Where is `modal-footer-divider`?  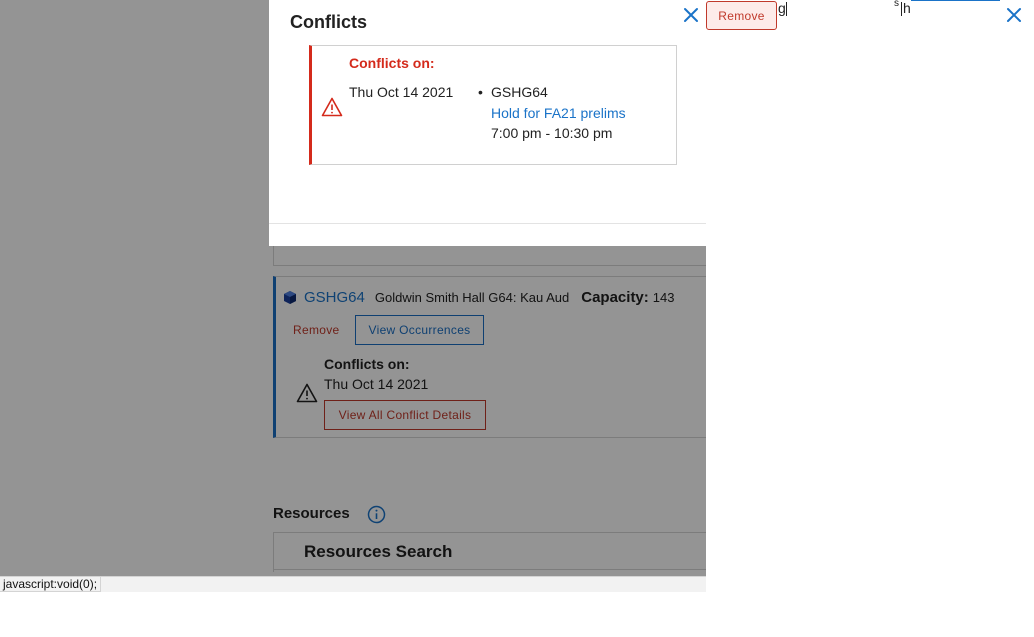
modal-footer-divider is located at coordinates (487, 223).